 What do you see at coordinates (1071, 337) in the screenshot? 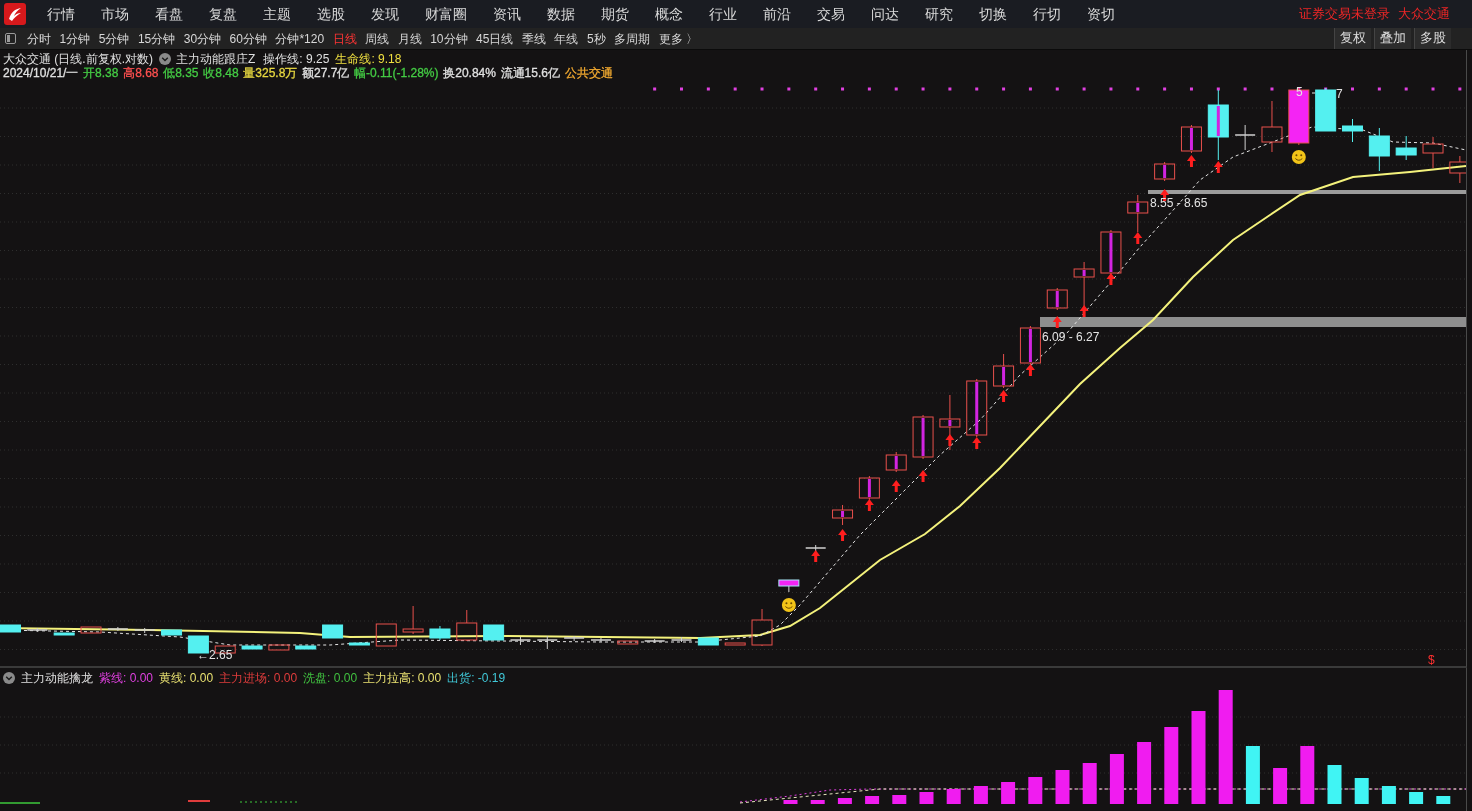
I see `price-label: 6.09 - 6.27` at bounding box center [1071, 337].